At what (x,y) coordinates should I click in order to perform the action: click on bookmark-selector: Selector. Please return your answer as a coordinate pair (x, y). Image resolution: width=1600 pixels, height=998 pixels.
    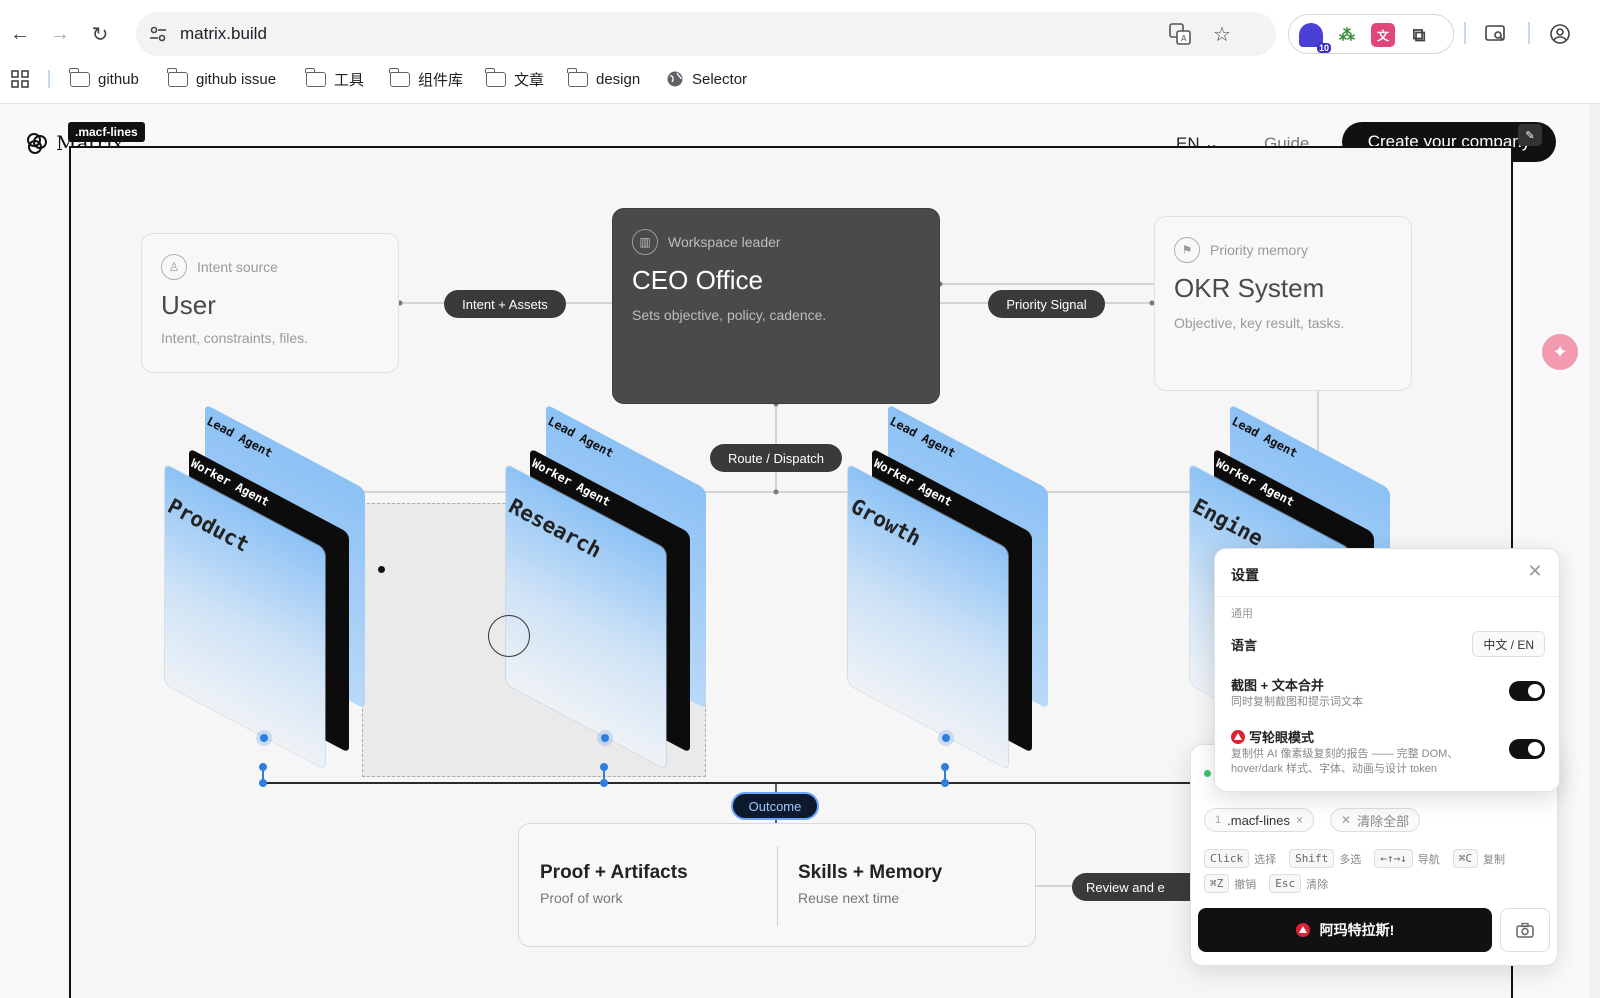
    Looking at the image, I should click on (706, 79).